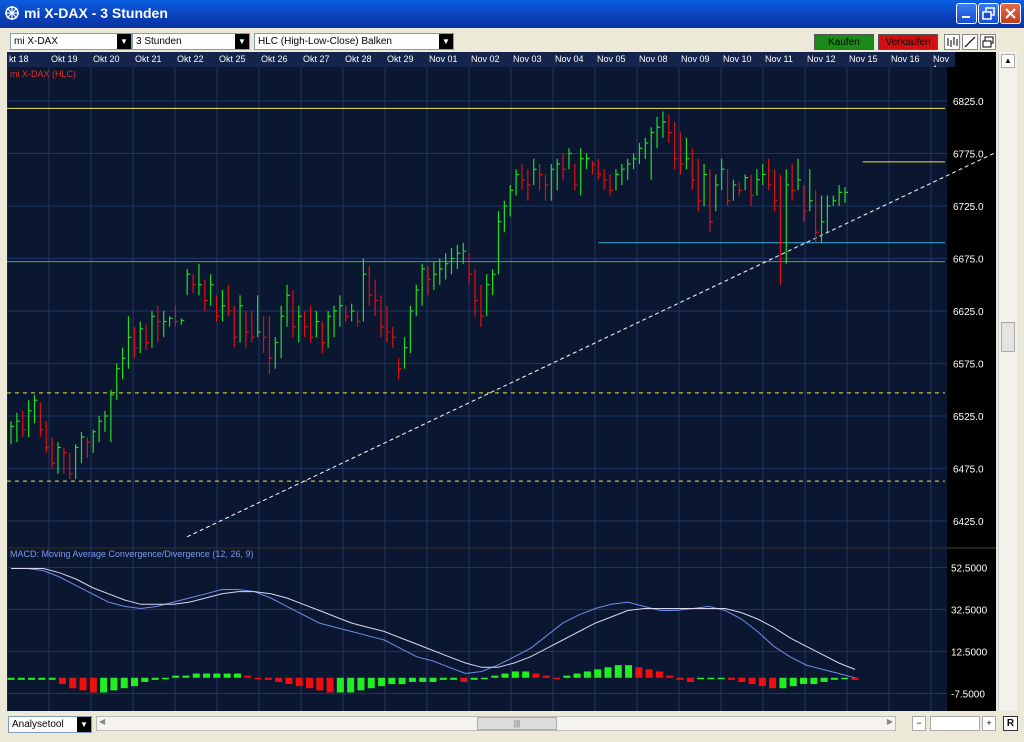 This screenshot has height=742, width=1024. Describe the element at coordinates (908, 42) in the screenshot. I see `sell-button: Verkaufen` at that location.